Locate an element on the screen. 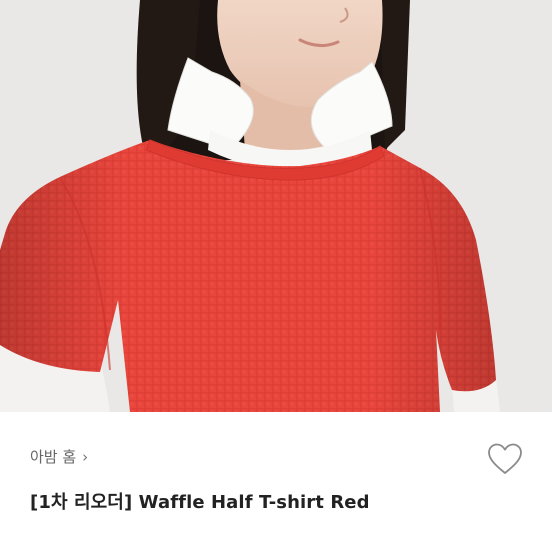 This screenshot has width=552, height=552. product-title: [1차 리오더] Waffle Half T-shirt Red is located at coordinates (200, 502).